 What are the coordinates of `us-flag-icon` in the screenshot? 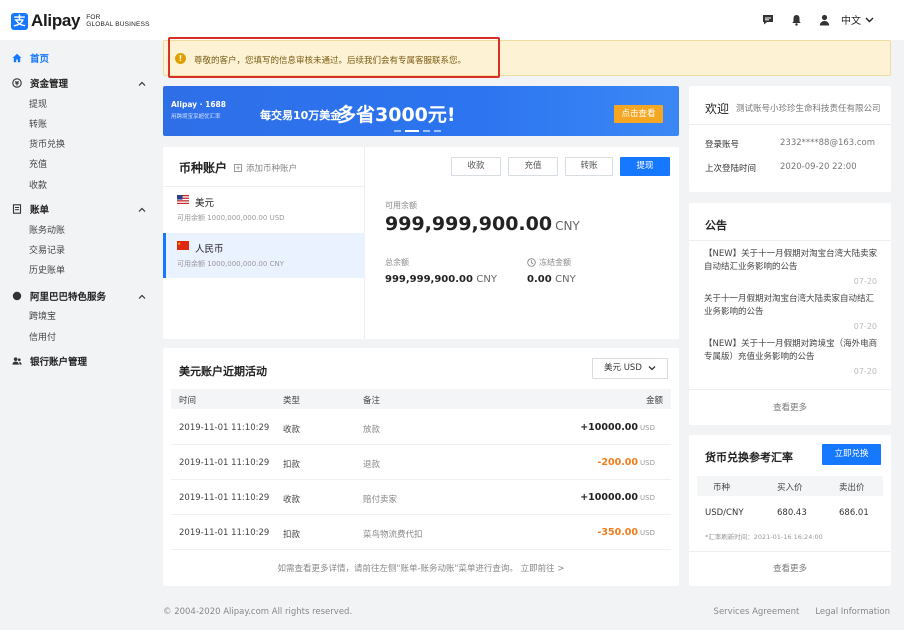 It's located at (183, 199).